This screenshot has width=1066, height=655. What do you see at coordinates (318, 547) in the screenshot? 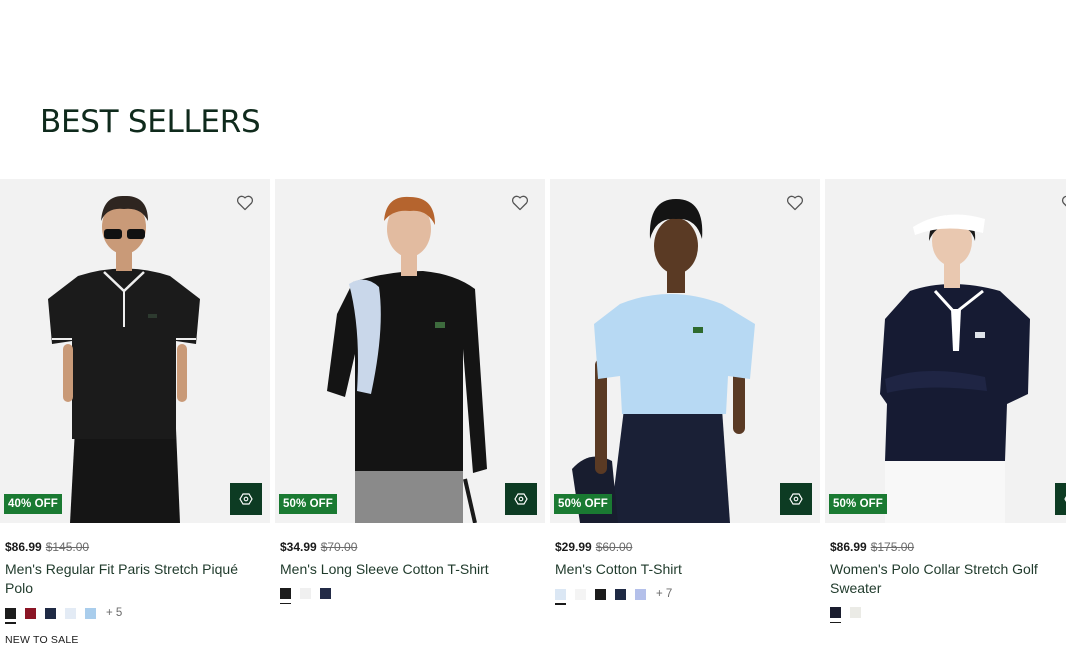
I see `price: $34.99 $70.00` at bounding box center [318, 547].